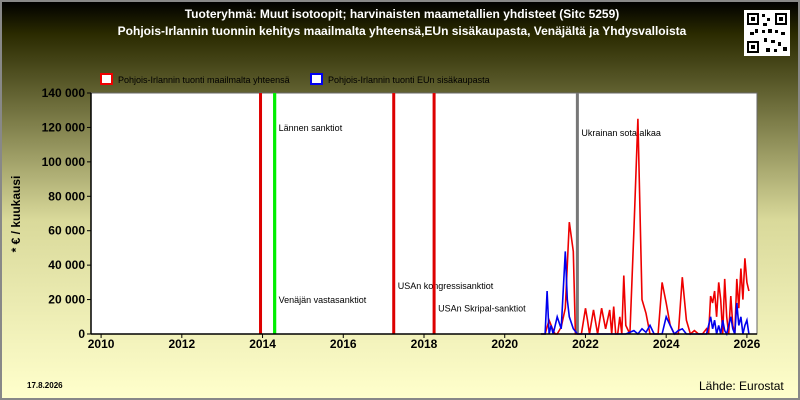 The image size is (800, 400). I want to click on x-tick-label: 2020, so click(504, 344).